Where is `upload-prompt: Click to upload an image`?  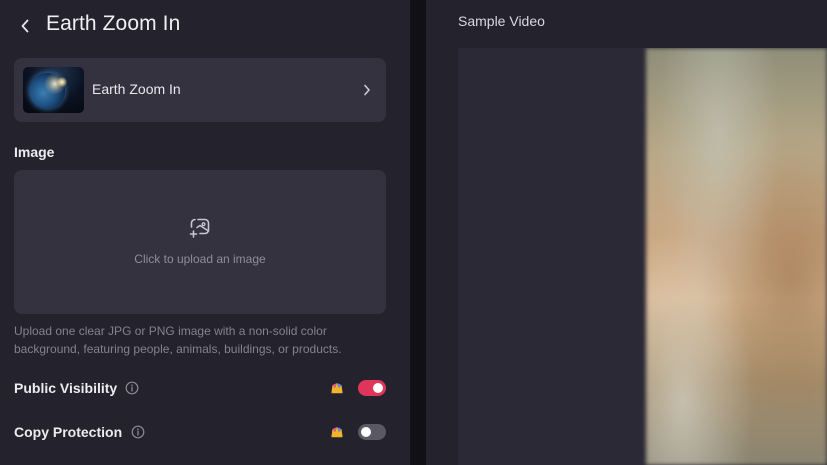
upload-prompt: Click to upload an image is located at coordinates (200, 259).